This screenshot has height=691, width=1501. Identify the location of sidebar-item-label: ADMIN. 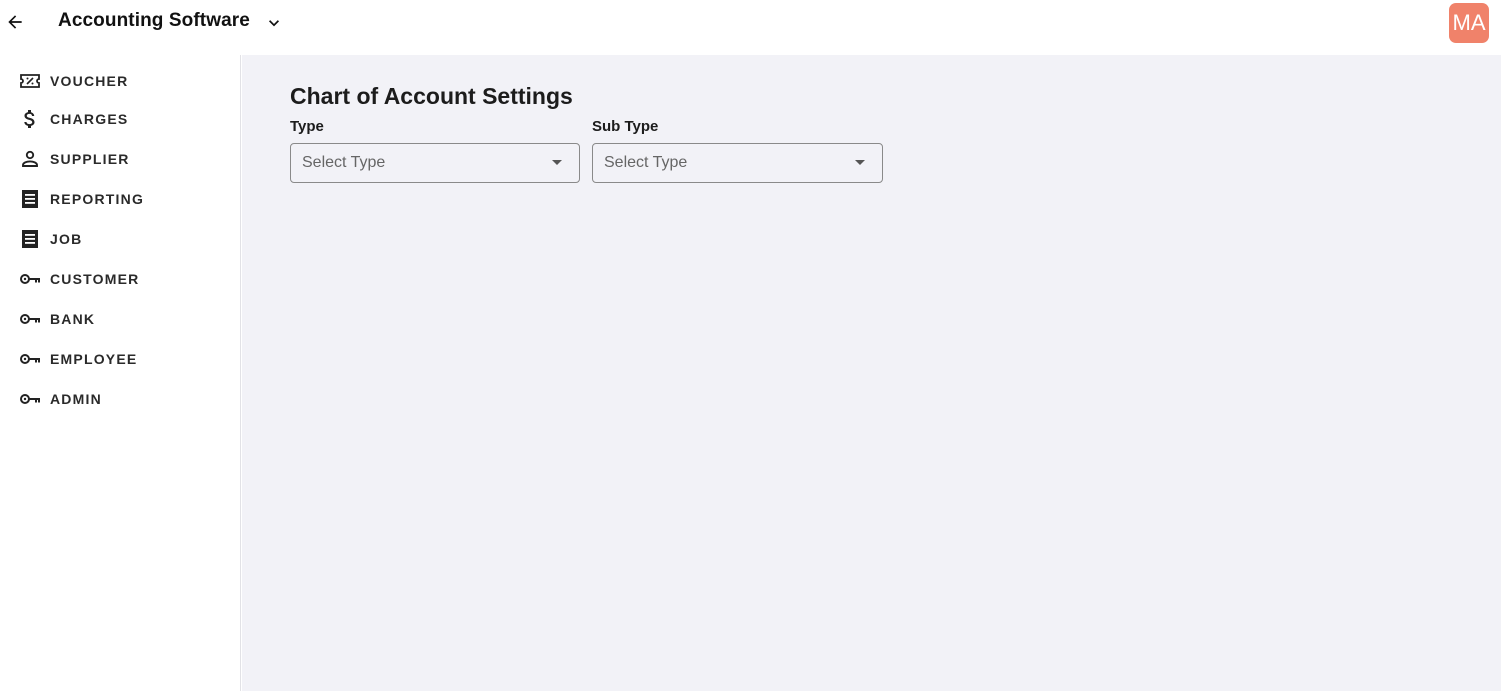
(76, 399).